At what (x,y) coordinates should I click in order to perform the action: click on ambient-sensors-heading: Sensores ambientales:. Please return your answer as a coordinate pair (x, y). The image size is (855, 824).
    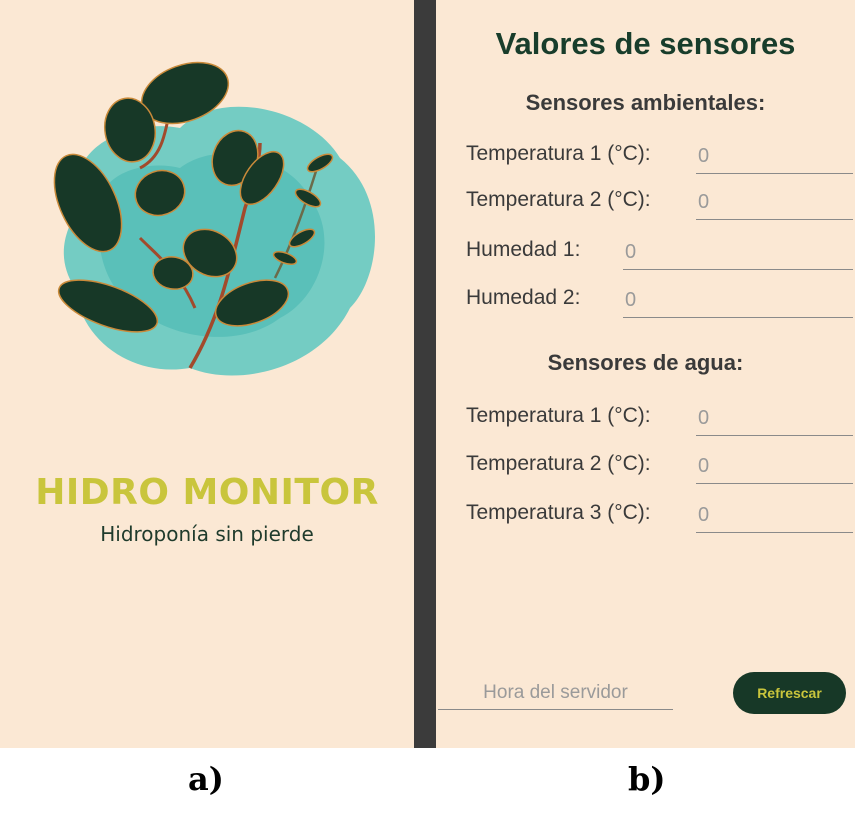
    Looking at the image, I should click on (645, 102).